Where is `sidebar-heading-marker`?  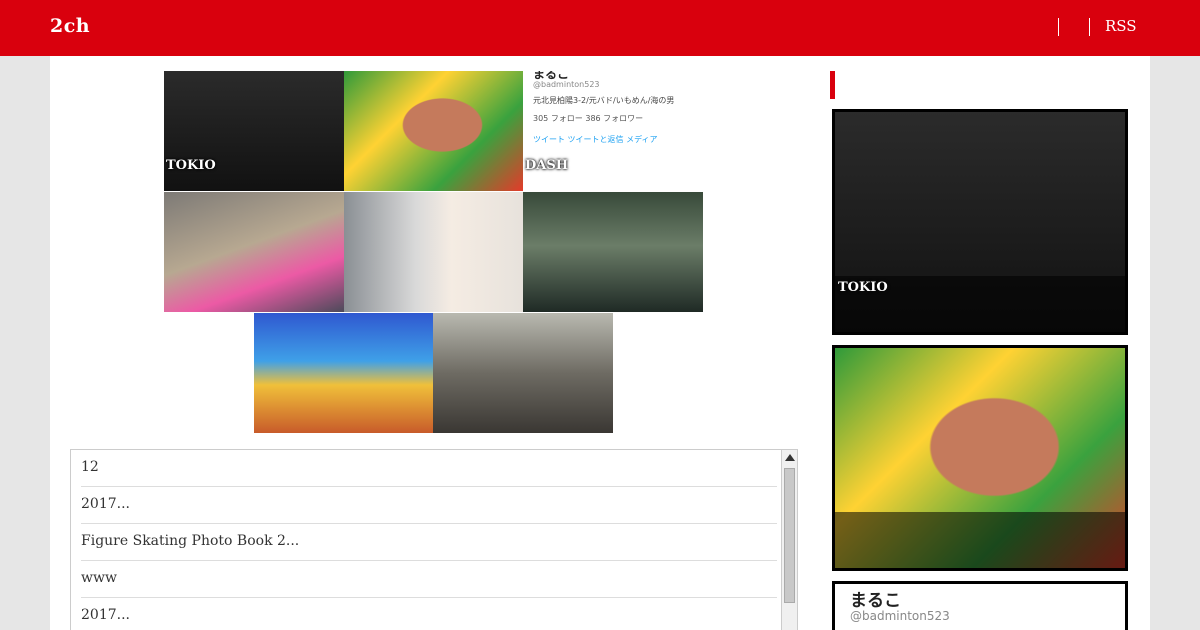
sidebar-heading-marker is located at coordinates (832, 85).